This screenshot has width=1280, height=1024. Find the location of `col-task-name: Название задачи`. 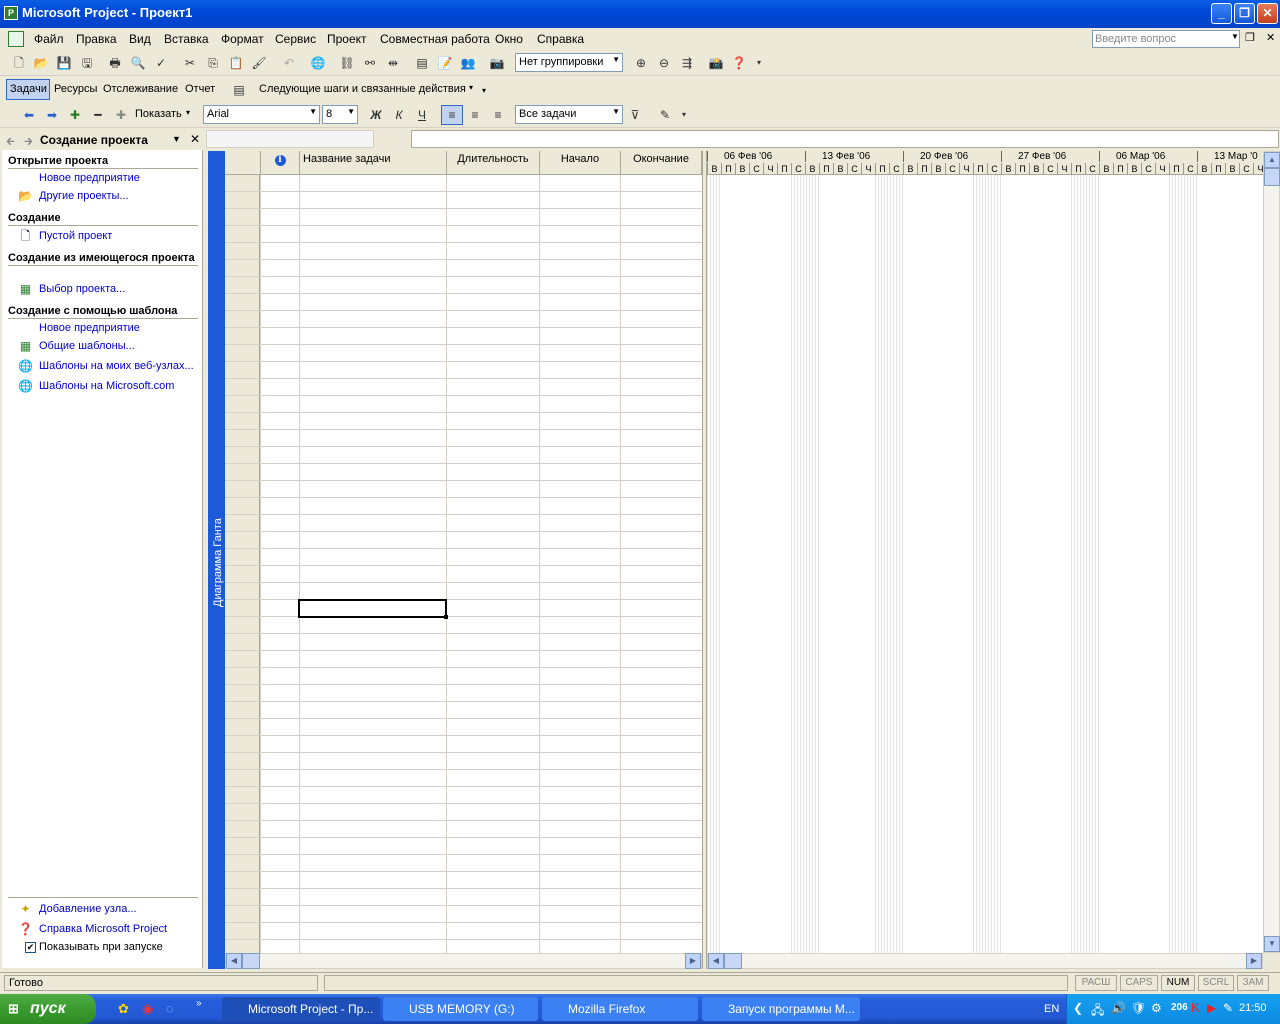

col-task-name: Название задачи is located at coordinates (373, 163).